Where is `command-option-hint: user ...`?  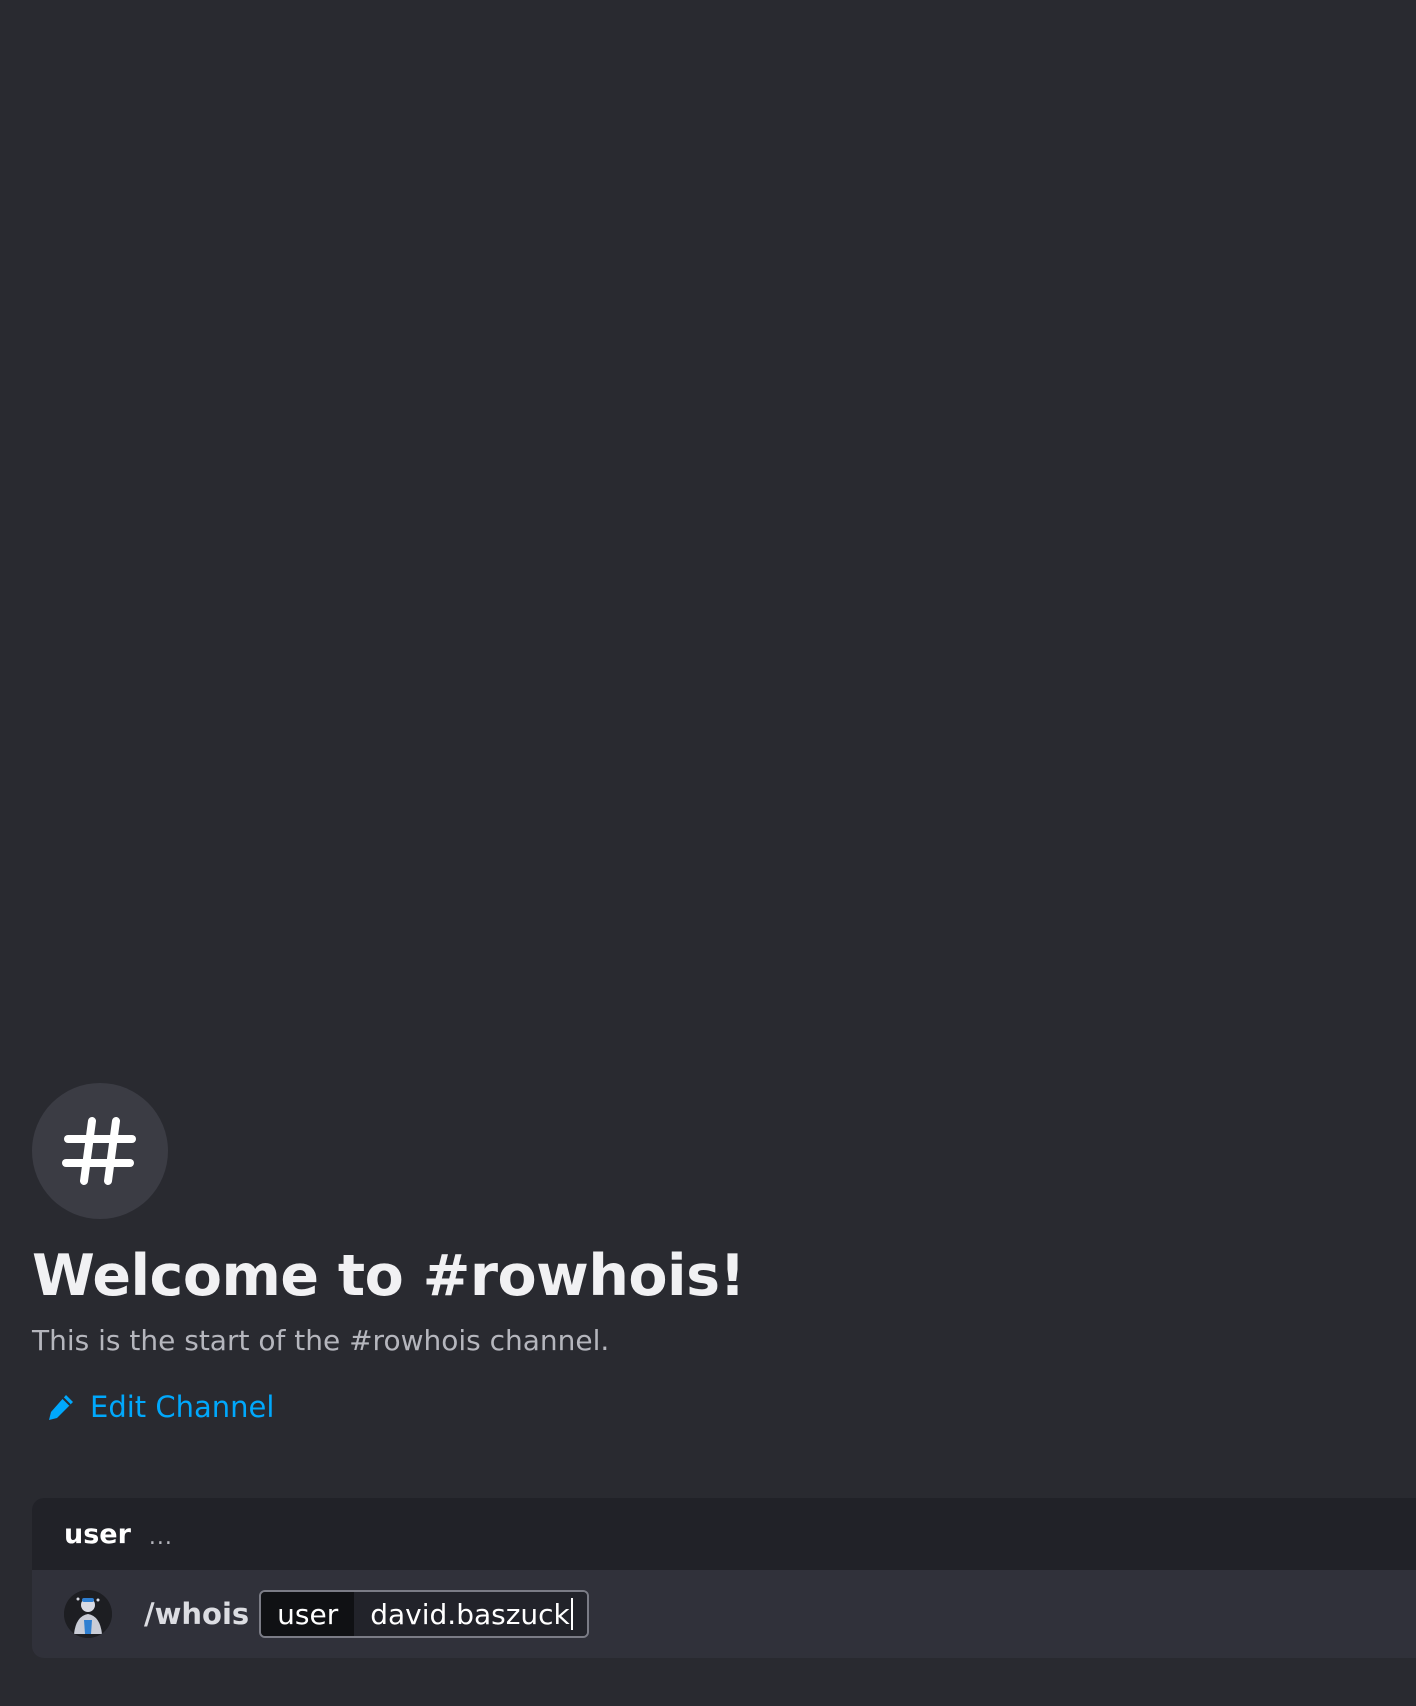
command-option-hint: user ... is located at coordinates (724, 1534).